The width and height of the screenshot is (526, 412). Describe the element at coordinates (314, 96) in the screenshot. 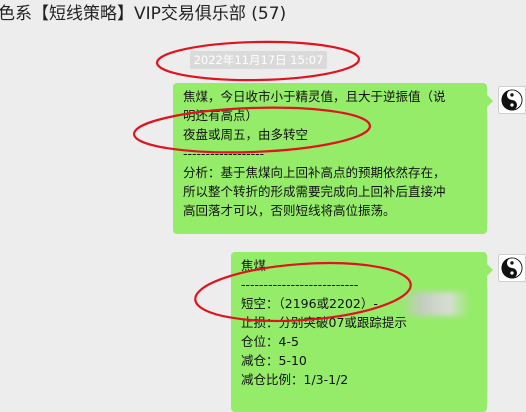

I see `message-line: 焦煤，今日收市小于精灵值，且大于逆振值（说` at that location.